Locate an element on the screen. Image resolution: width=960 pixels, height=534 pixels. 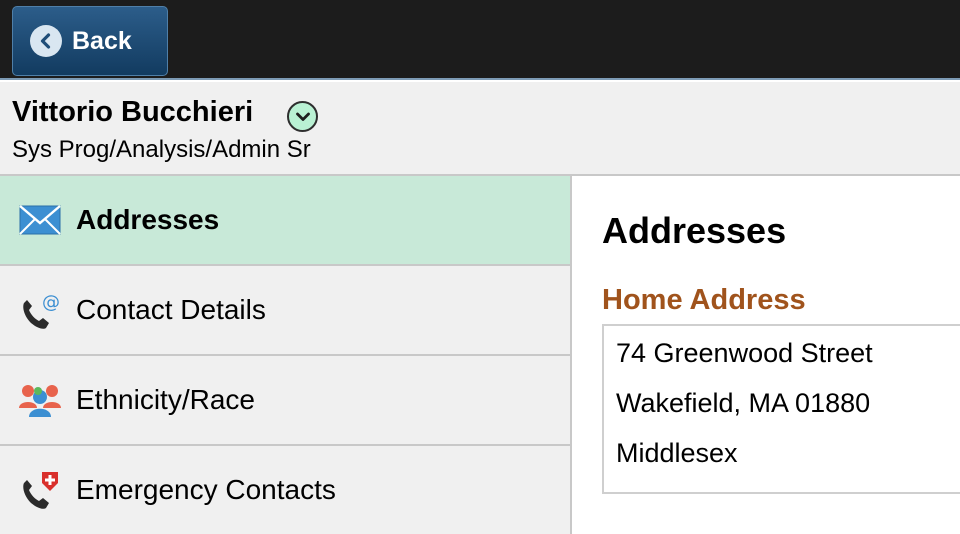
chevron-left-icon is located at coordinates (46, 41).